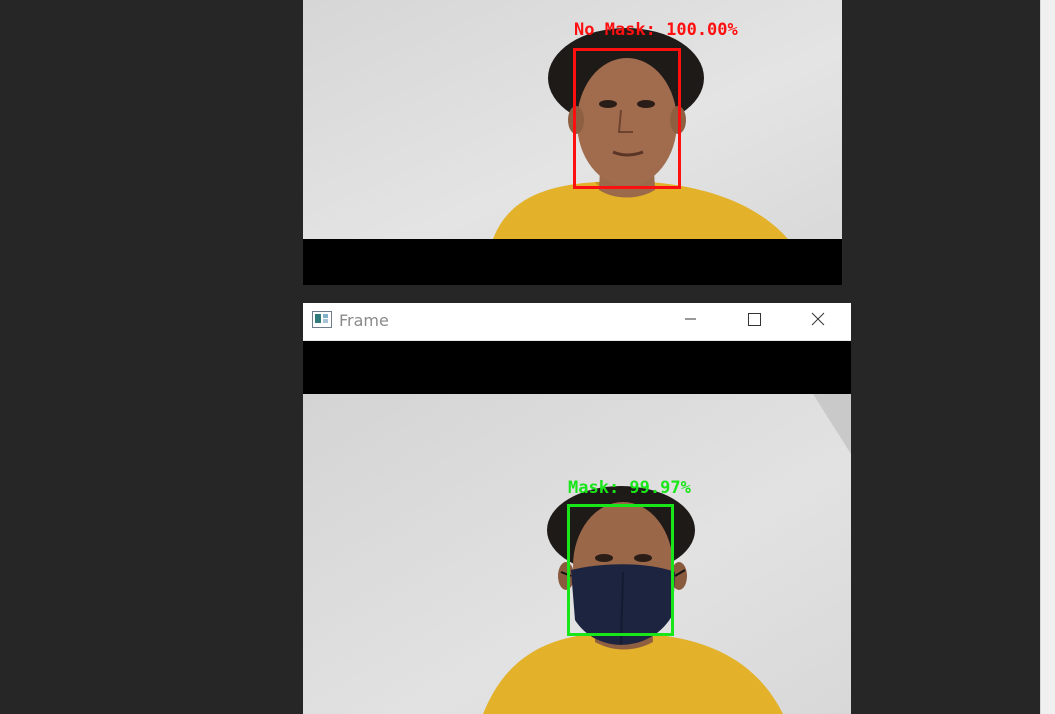 The width and height of the screenshot is (1055, 714). What do you see at coordinates (620, 570) in the screenshot?
I see `detection-box-mask` at bounding box center [620, 570].